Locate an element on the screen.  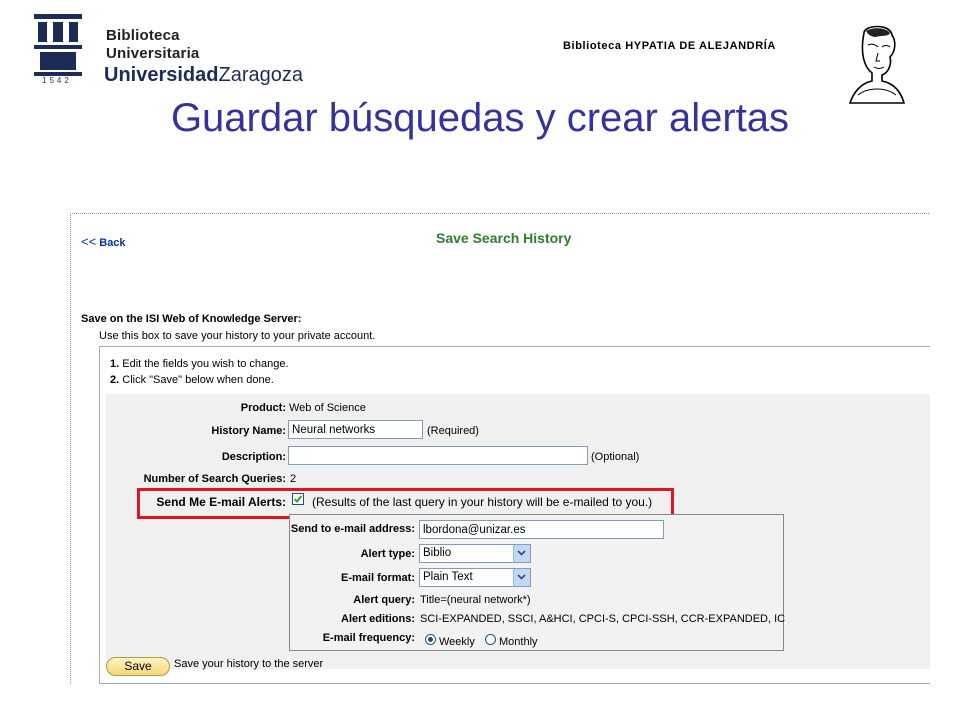
slide-title: Guardar búsquedas y crear alertas is located at coordinates (480, 118).